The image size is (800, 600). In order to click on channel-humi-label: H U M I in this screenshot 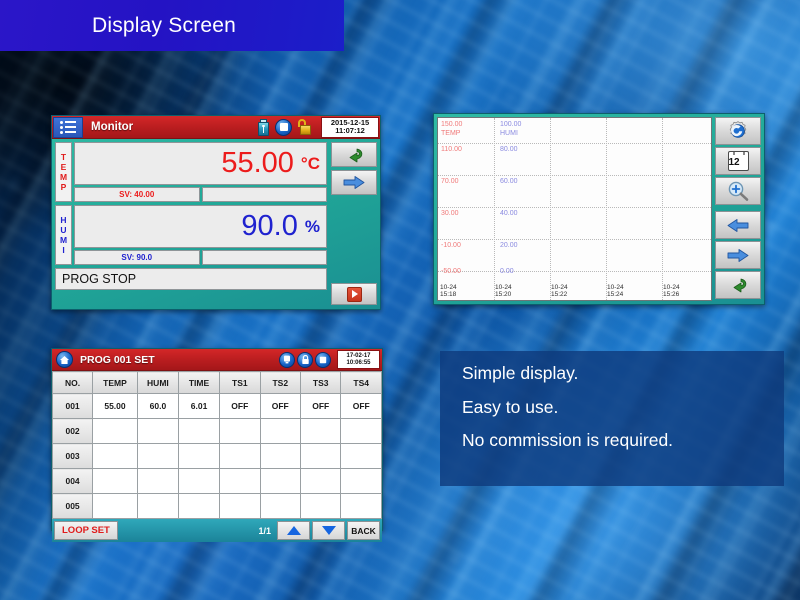, I will do `click(63, 235)`.